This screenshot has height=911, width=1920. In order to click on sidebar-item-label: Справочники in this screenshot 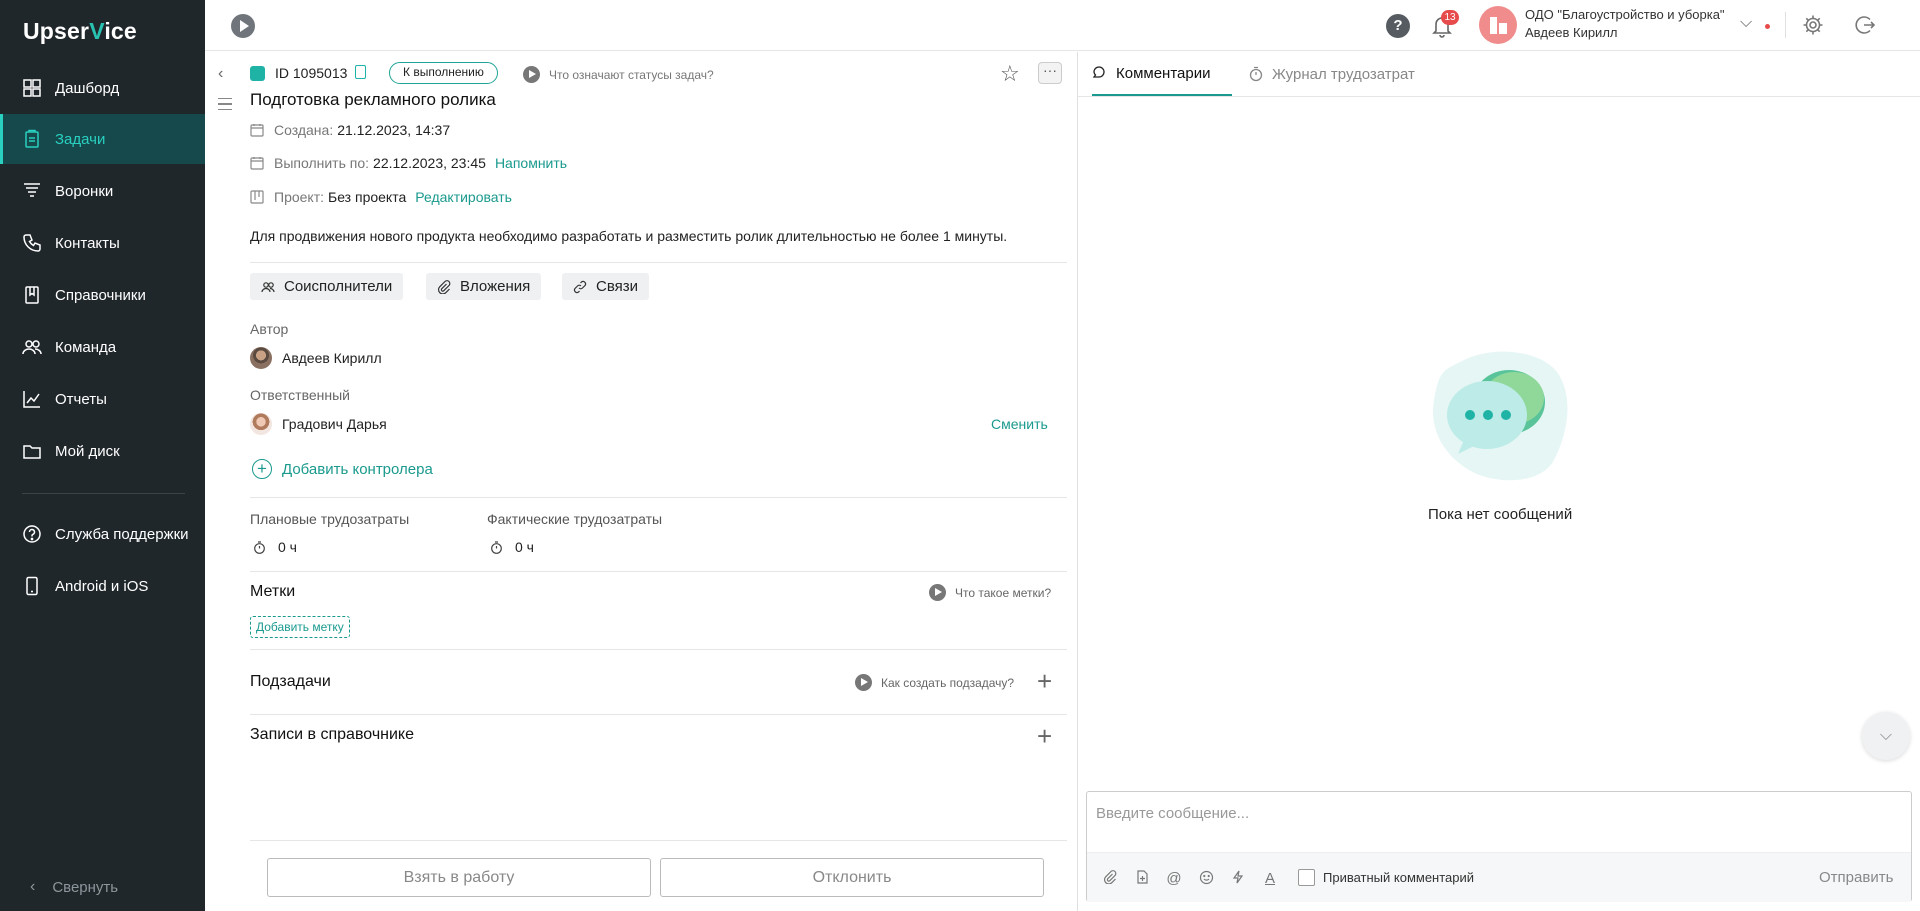, I will do `click(100, 295)`.